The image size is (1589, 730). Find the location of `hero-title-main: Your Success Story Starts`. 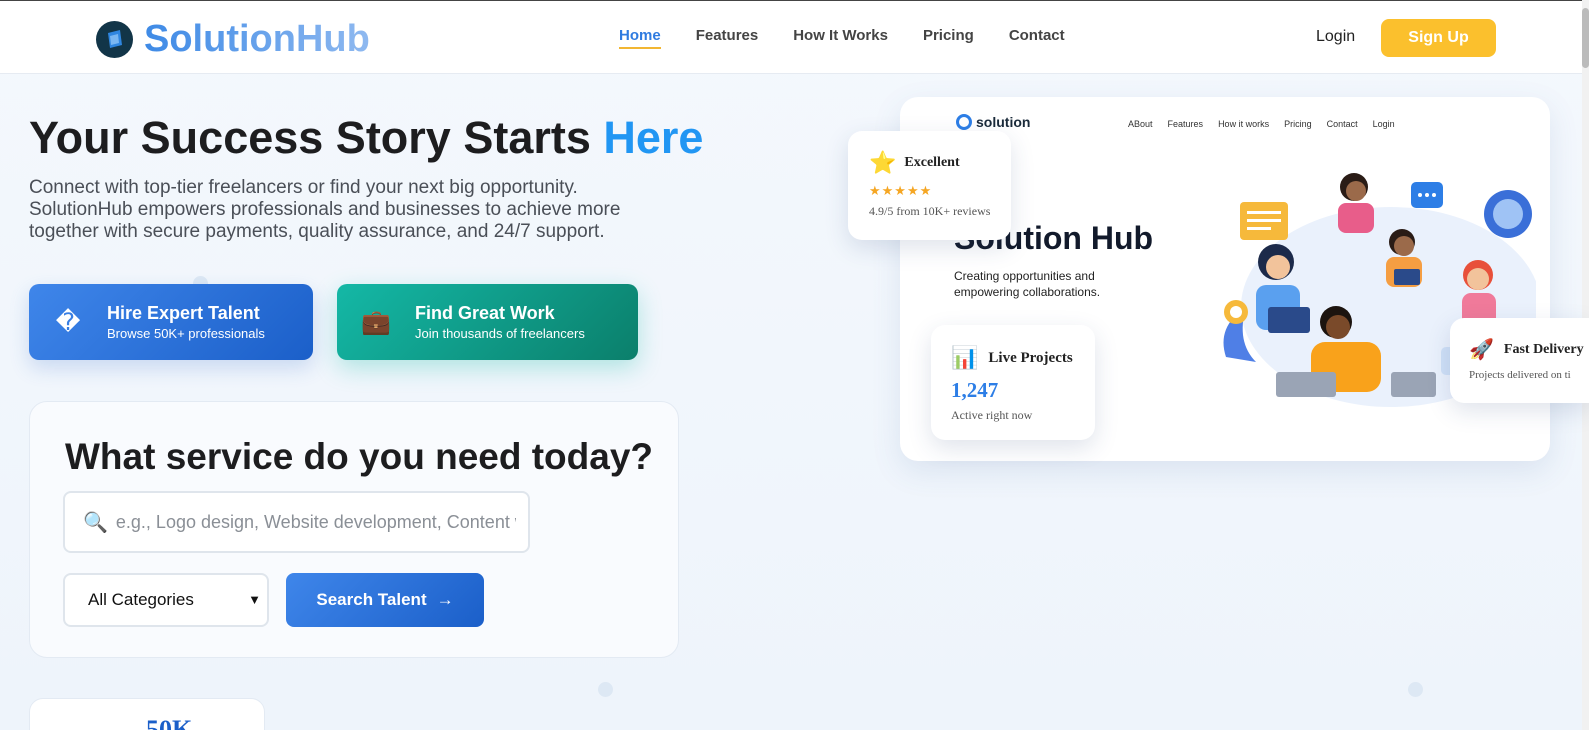

hero-title-main: Your Success Story Starts is located at coordinates (316, 137).